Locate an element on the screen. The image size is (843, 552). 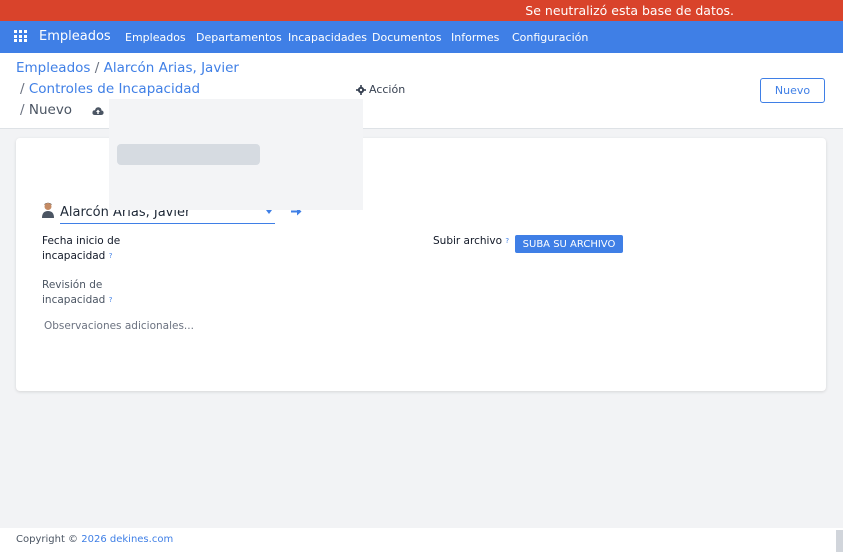
loading-placeholder is located at coordinates (188, 154).